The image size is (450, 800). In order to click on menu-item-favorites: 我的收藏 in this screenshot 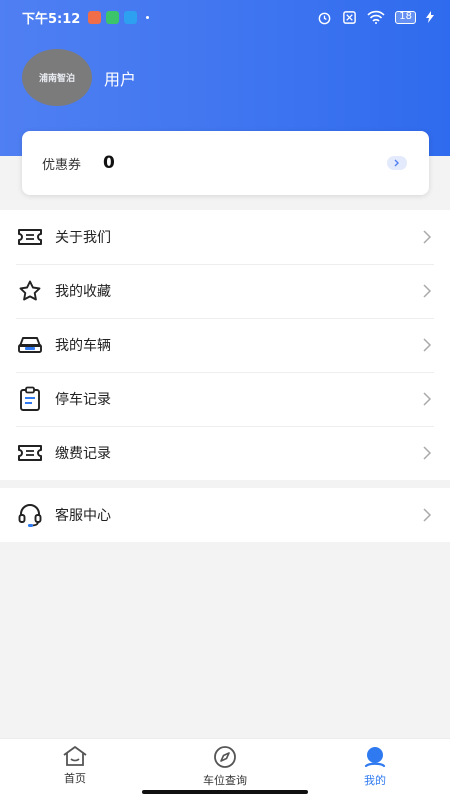, I will do `click(225, 291)`.